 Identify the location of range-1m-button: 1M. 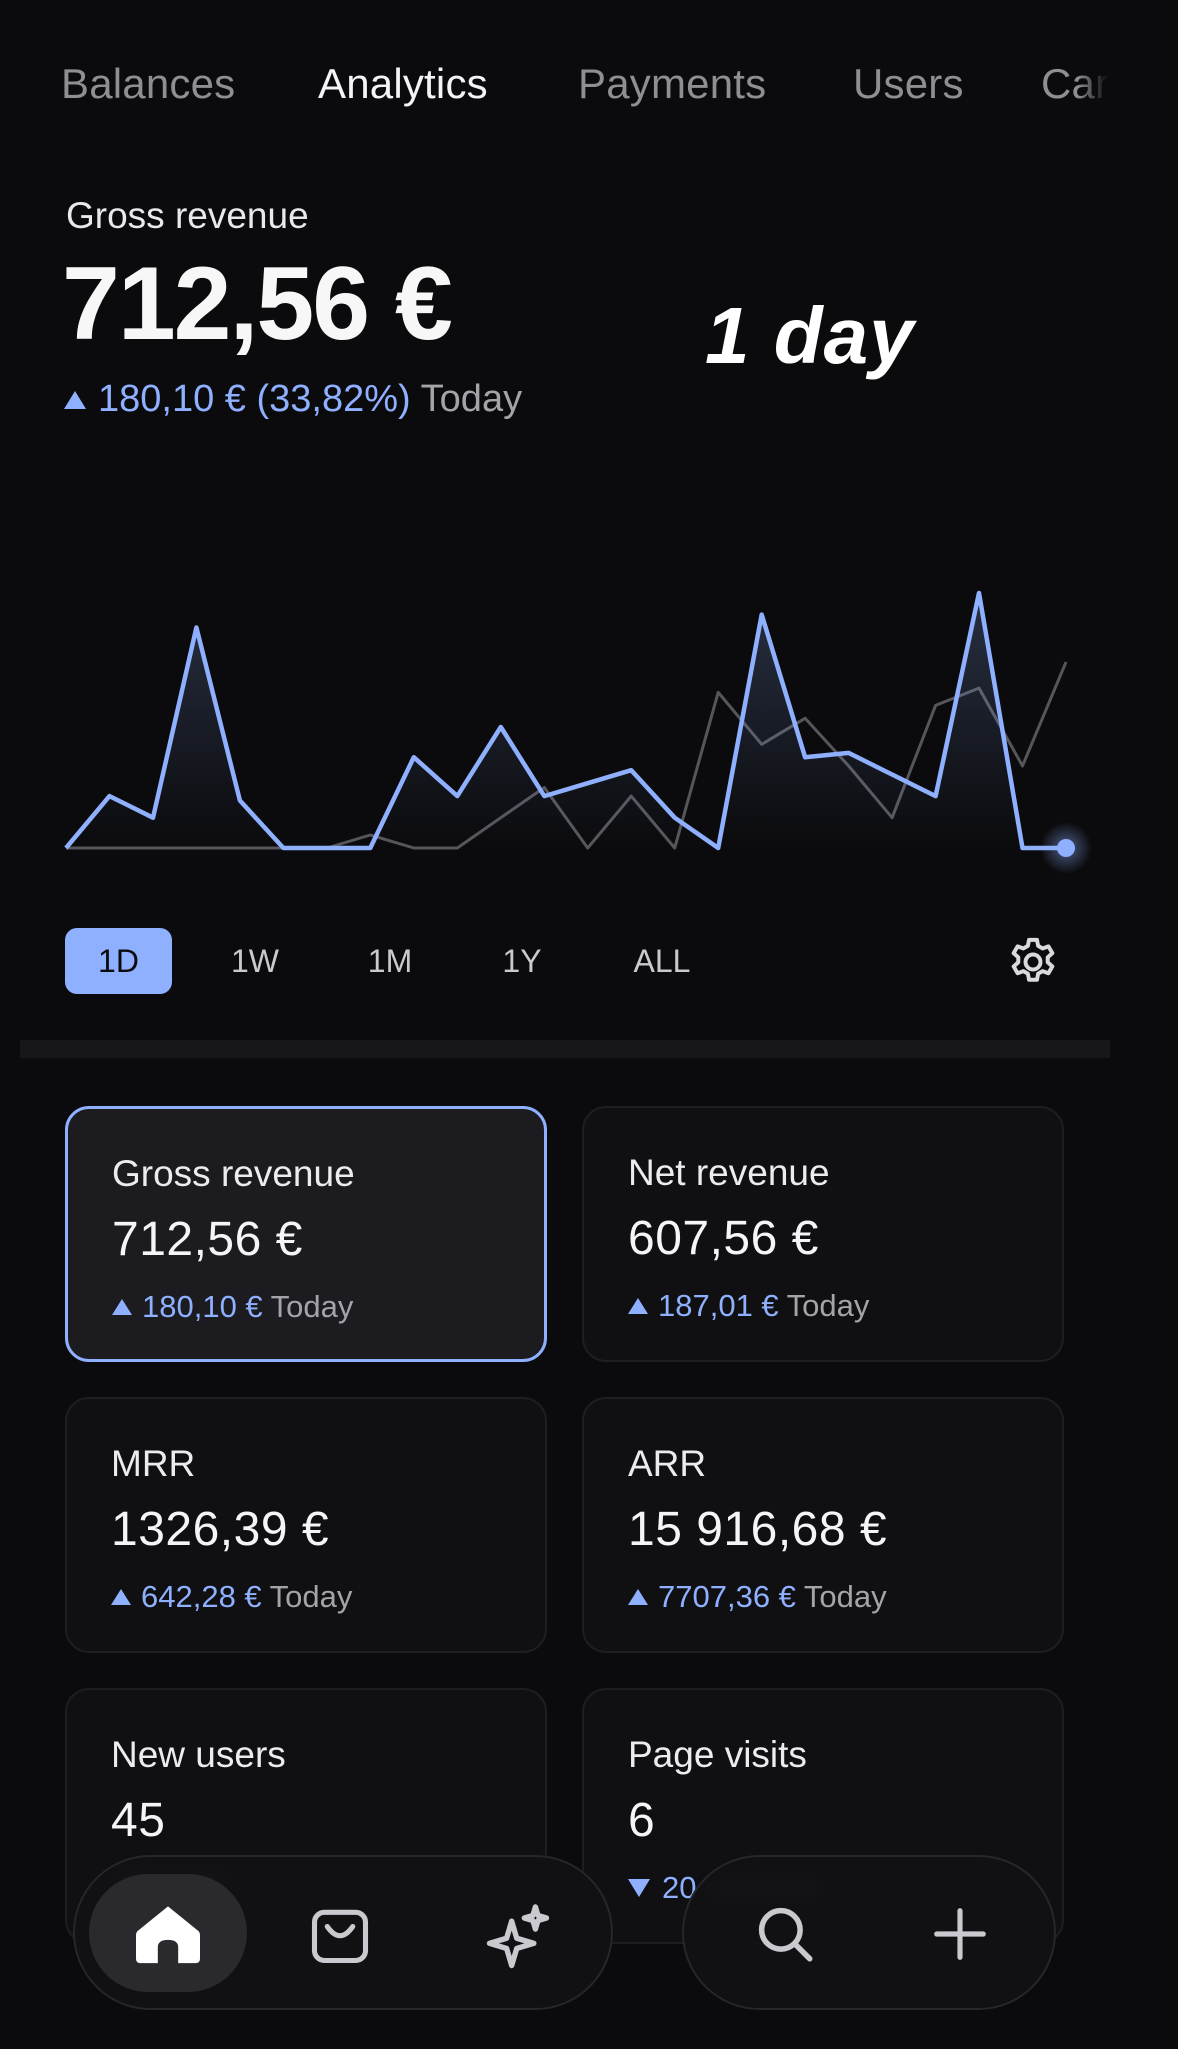
(390, 961).